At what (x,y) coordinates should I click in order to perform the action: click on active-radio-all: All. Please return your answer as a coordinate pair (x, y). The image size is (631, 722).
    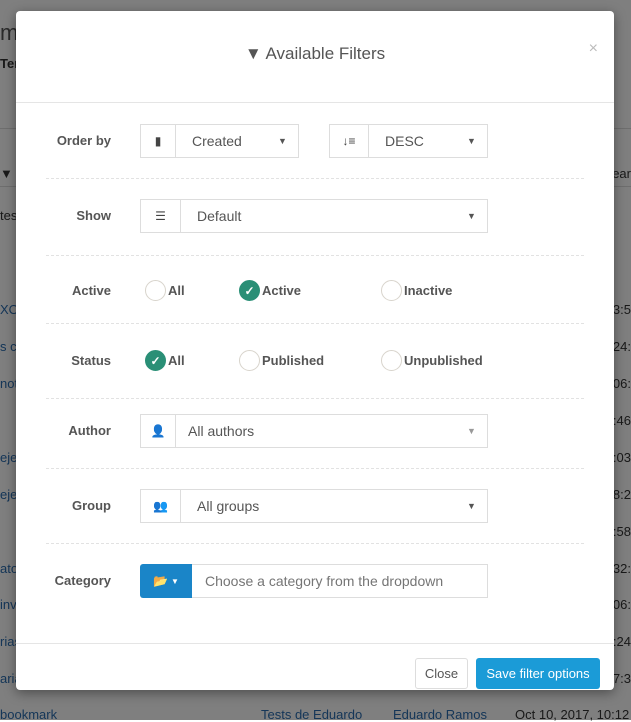
    Looking at the image, I should click on (165, 290).